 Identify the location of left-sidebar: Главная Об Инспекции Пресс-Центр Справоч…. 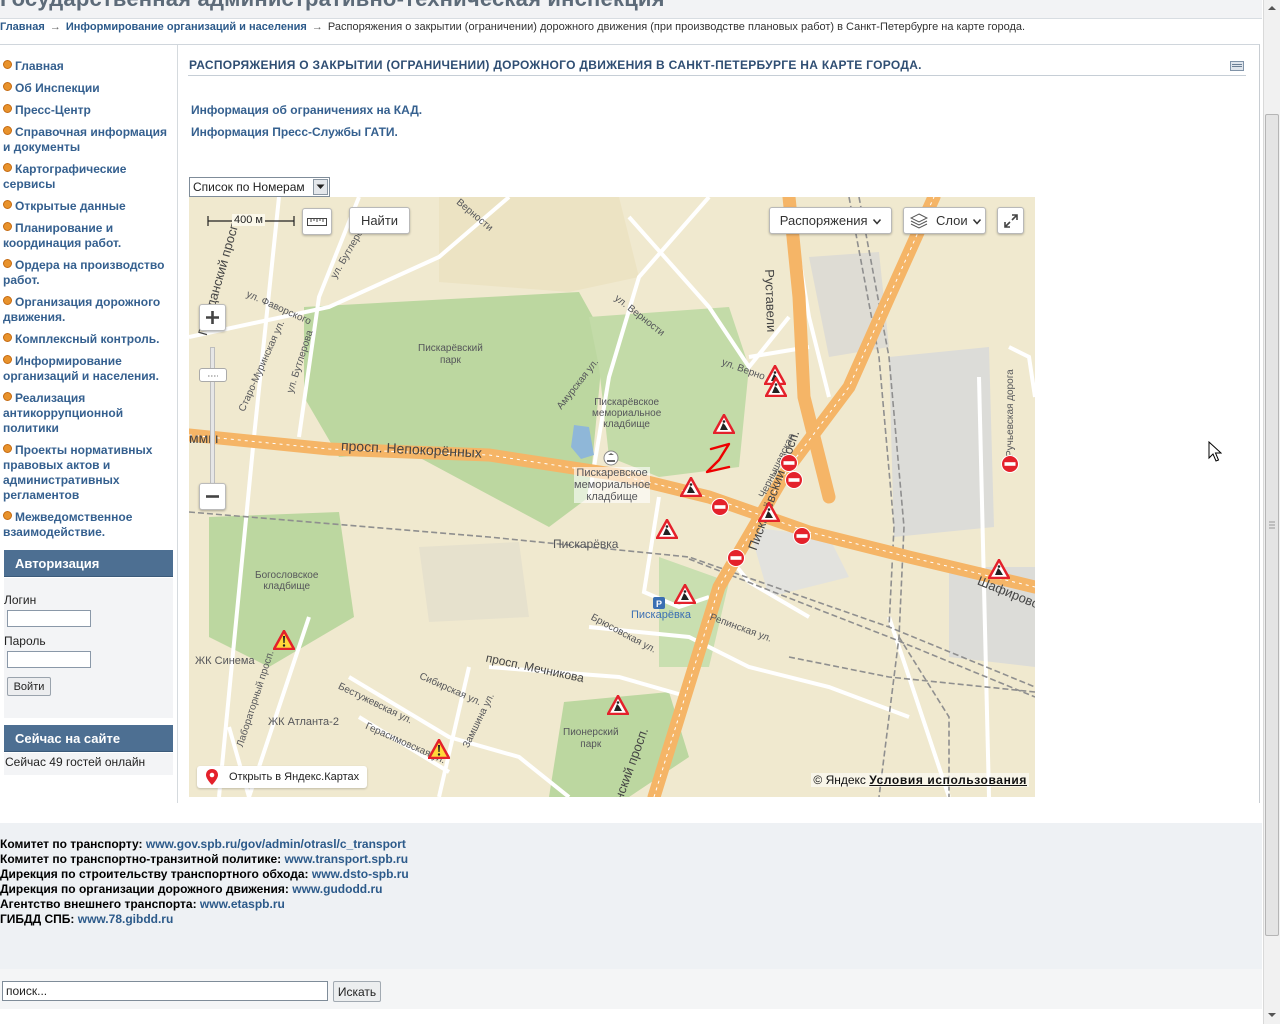
(89, 424).